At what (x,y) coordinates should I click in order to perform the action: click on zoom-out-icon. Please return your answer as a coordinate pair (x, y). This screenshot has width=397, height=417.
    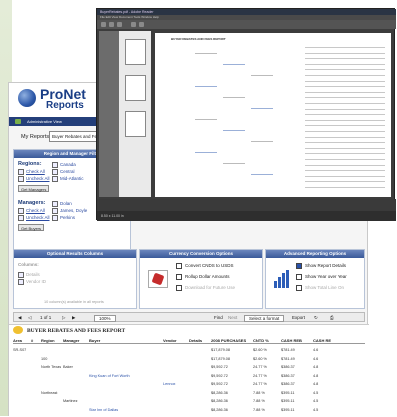
    Looking at the image, I should click on (141, 24).